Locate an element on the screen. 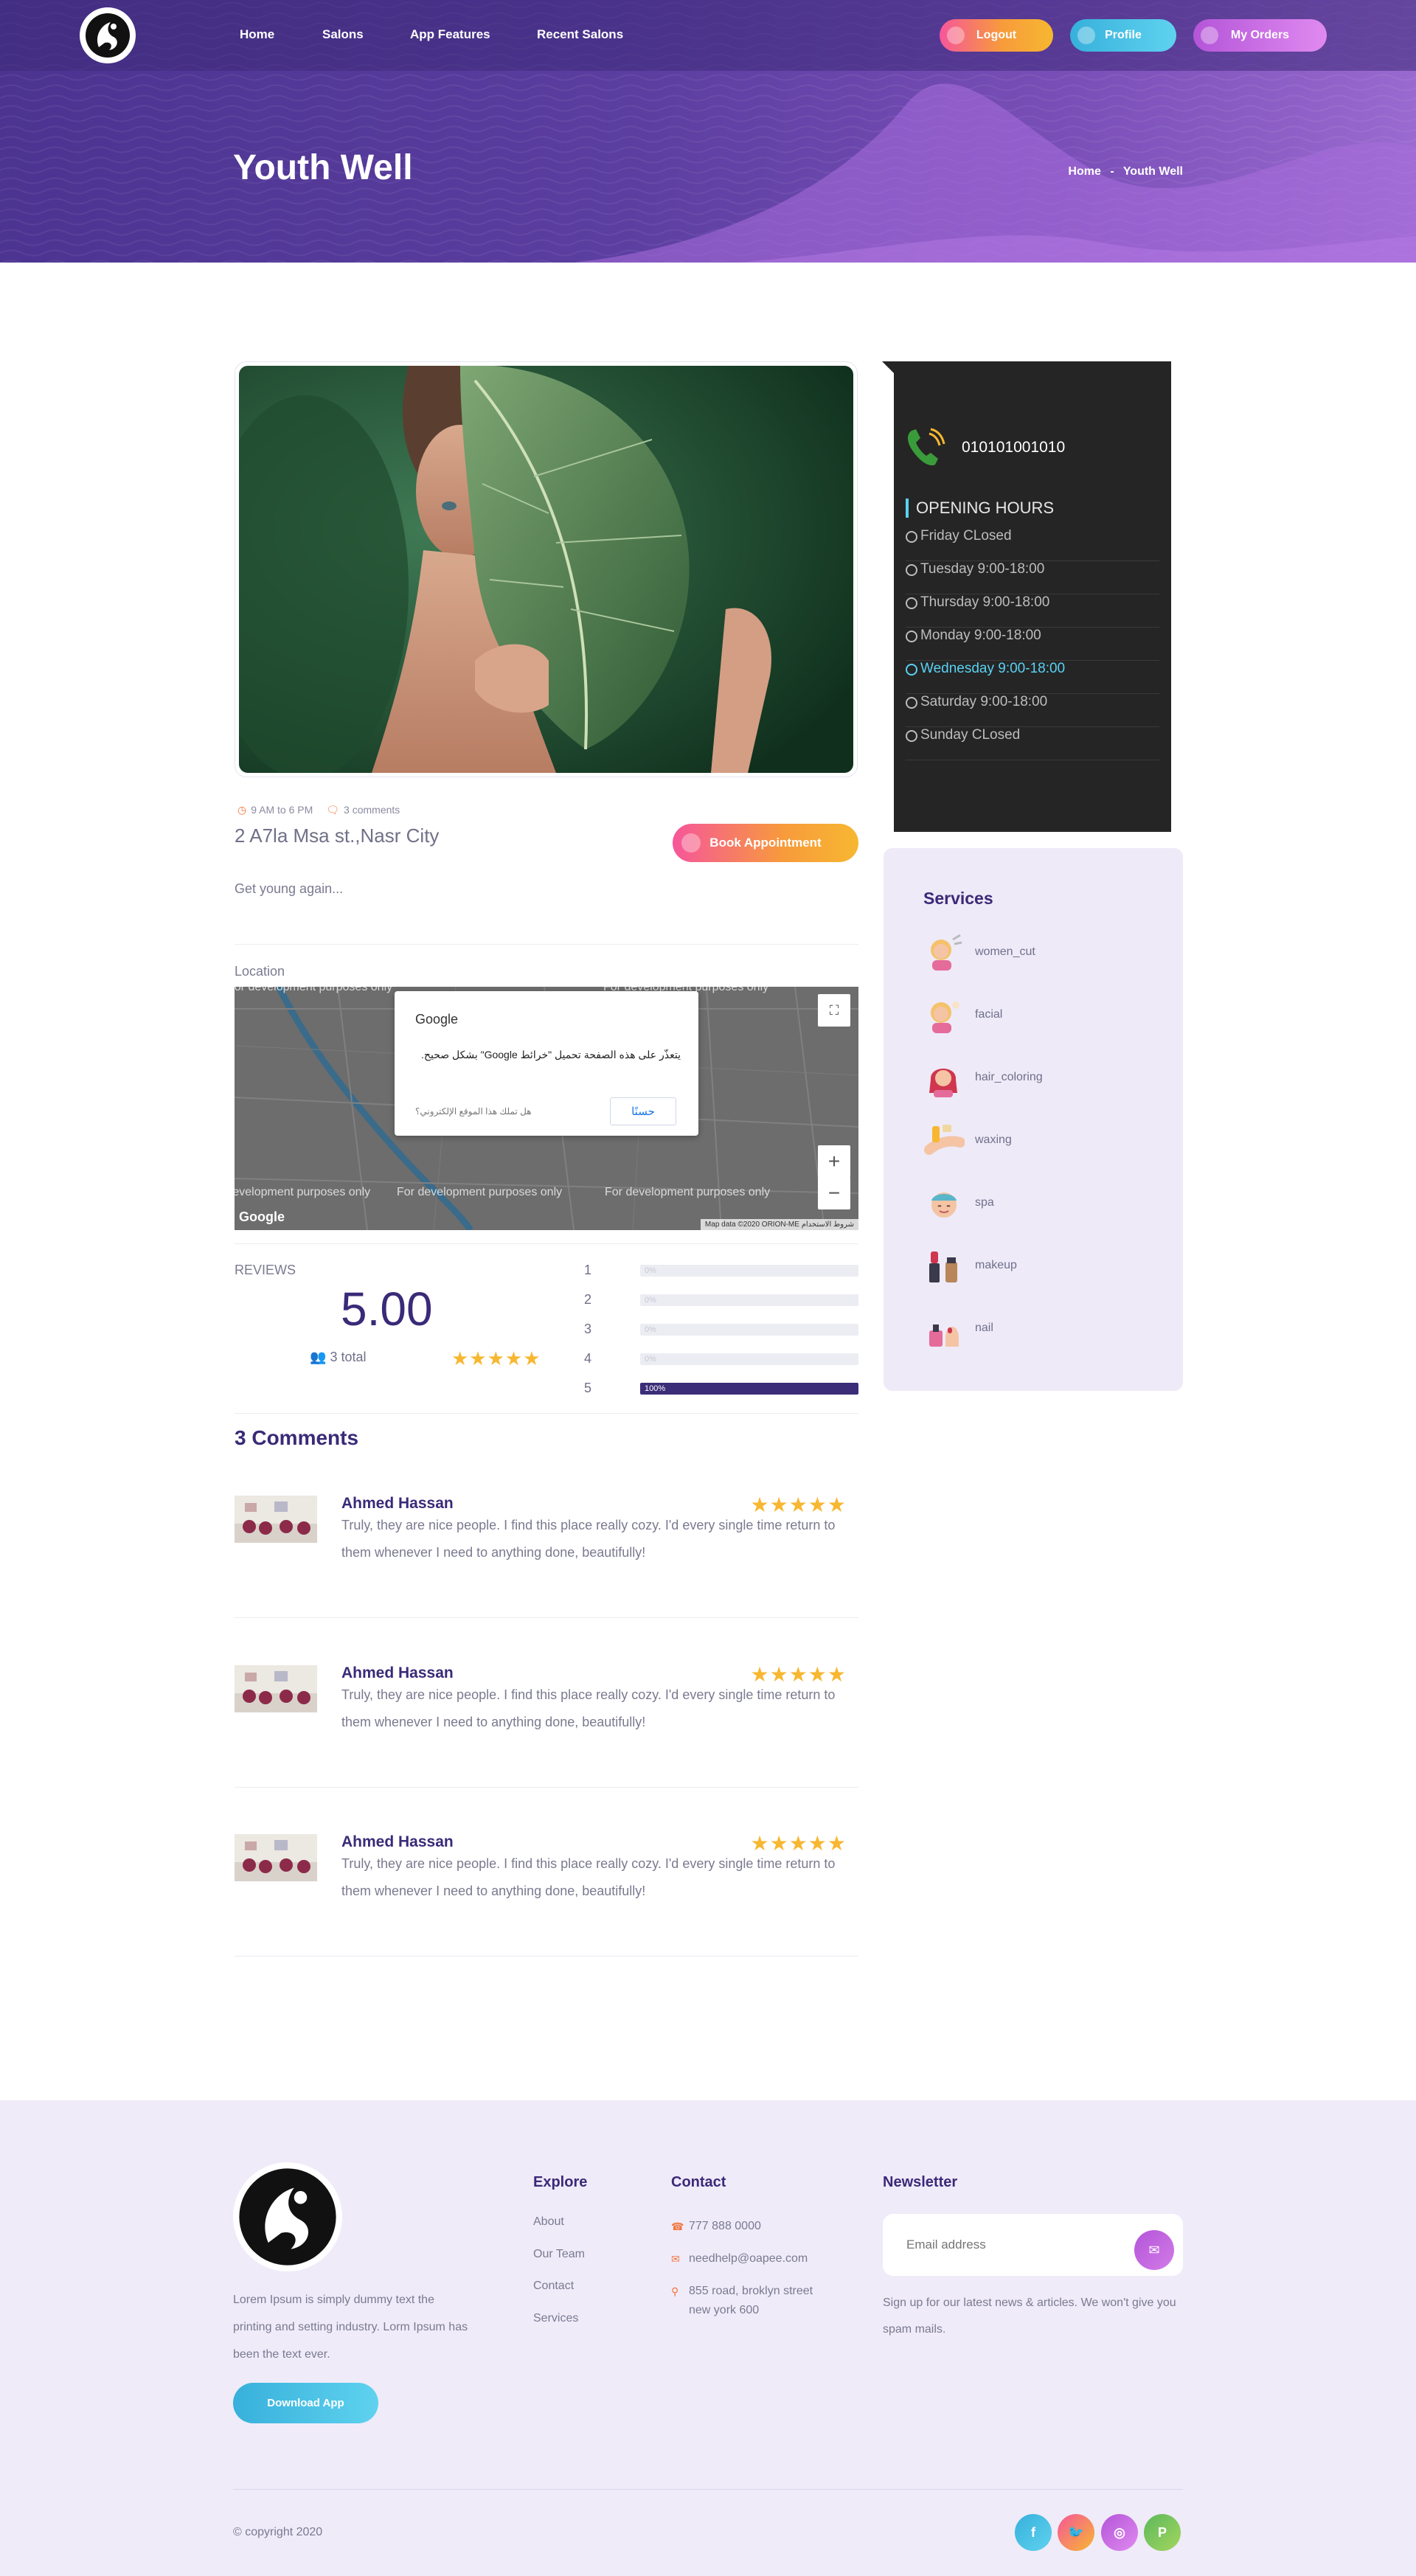 The width and height of the screenshot is (1416, 2576). footer-email-text: needhelp@oapee.com is located at coordinates (748, 2258).